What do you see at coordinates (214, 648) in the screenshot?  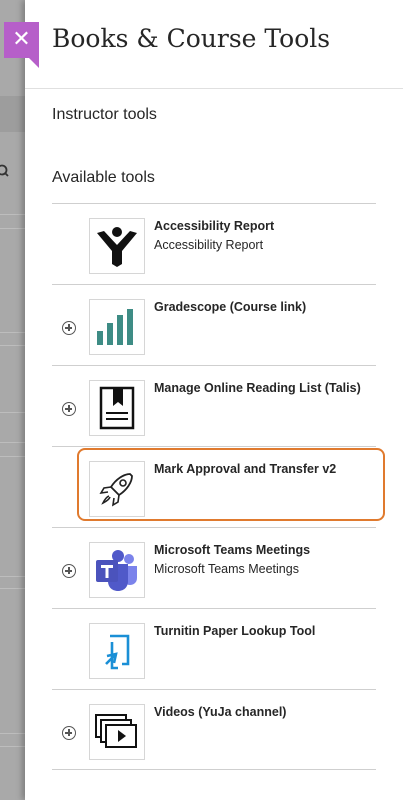 I see `tool-row-turnitin: Turnitin Paper Lookup Tool` at bounding box center [214, 648].